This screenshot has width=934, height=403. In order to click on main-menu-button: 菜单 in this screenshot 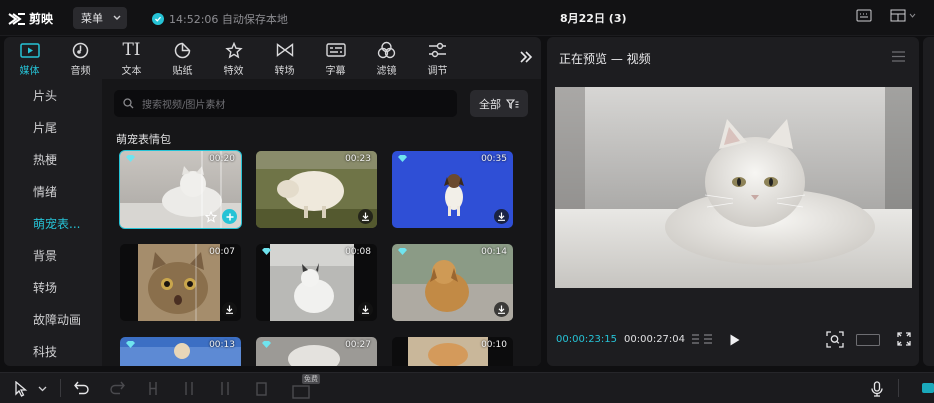, I will do `click(100, 18)`.